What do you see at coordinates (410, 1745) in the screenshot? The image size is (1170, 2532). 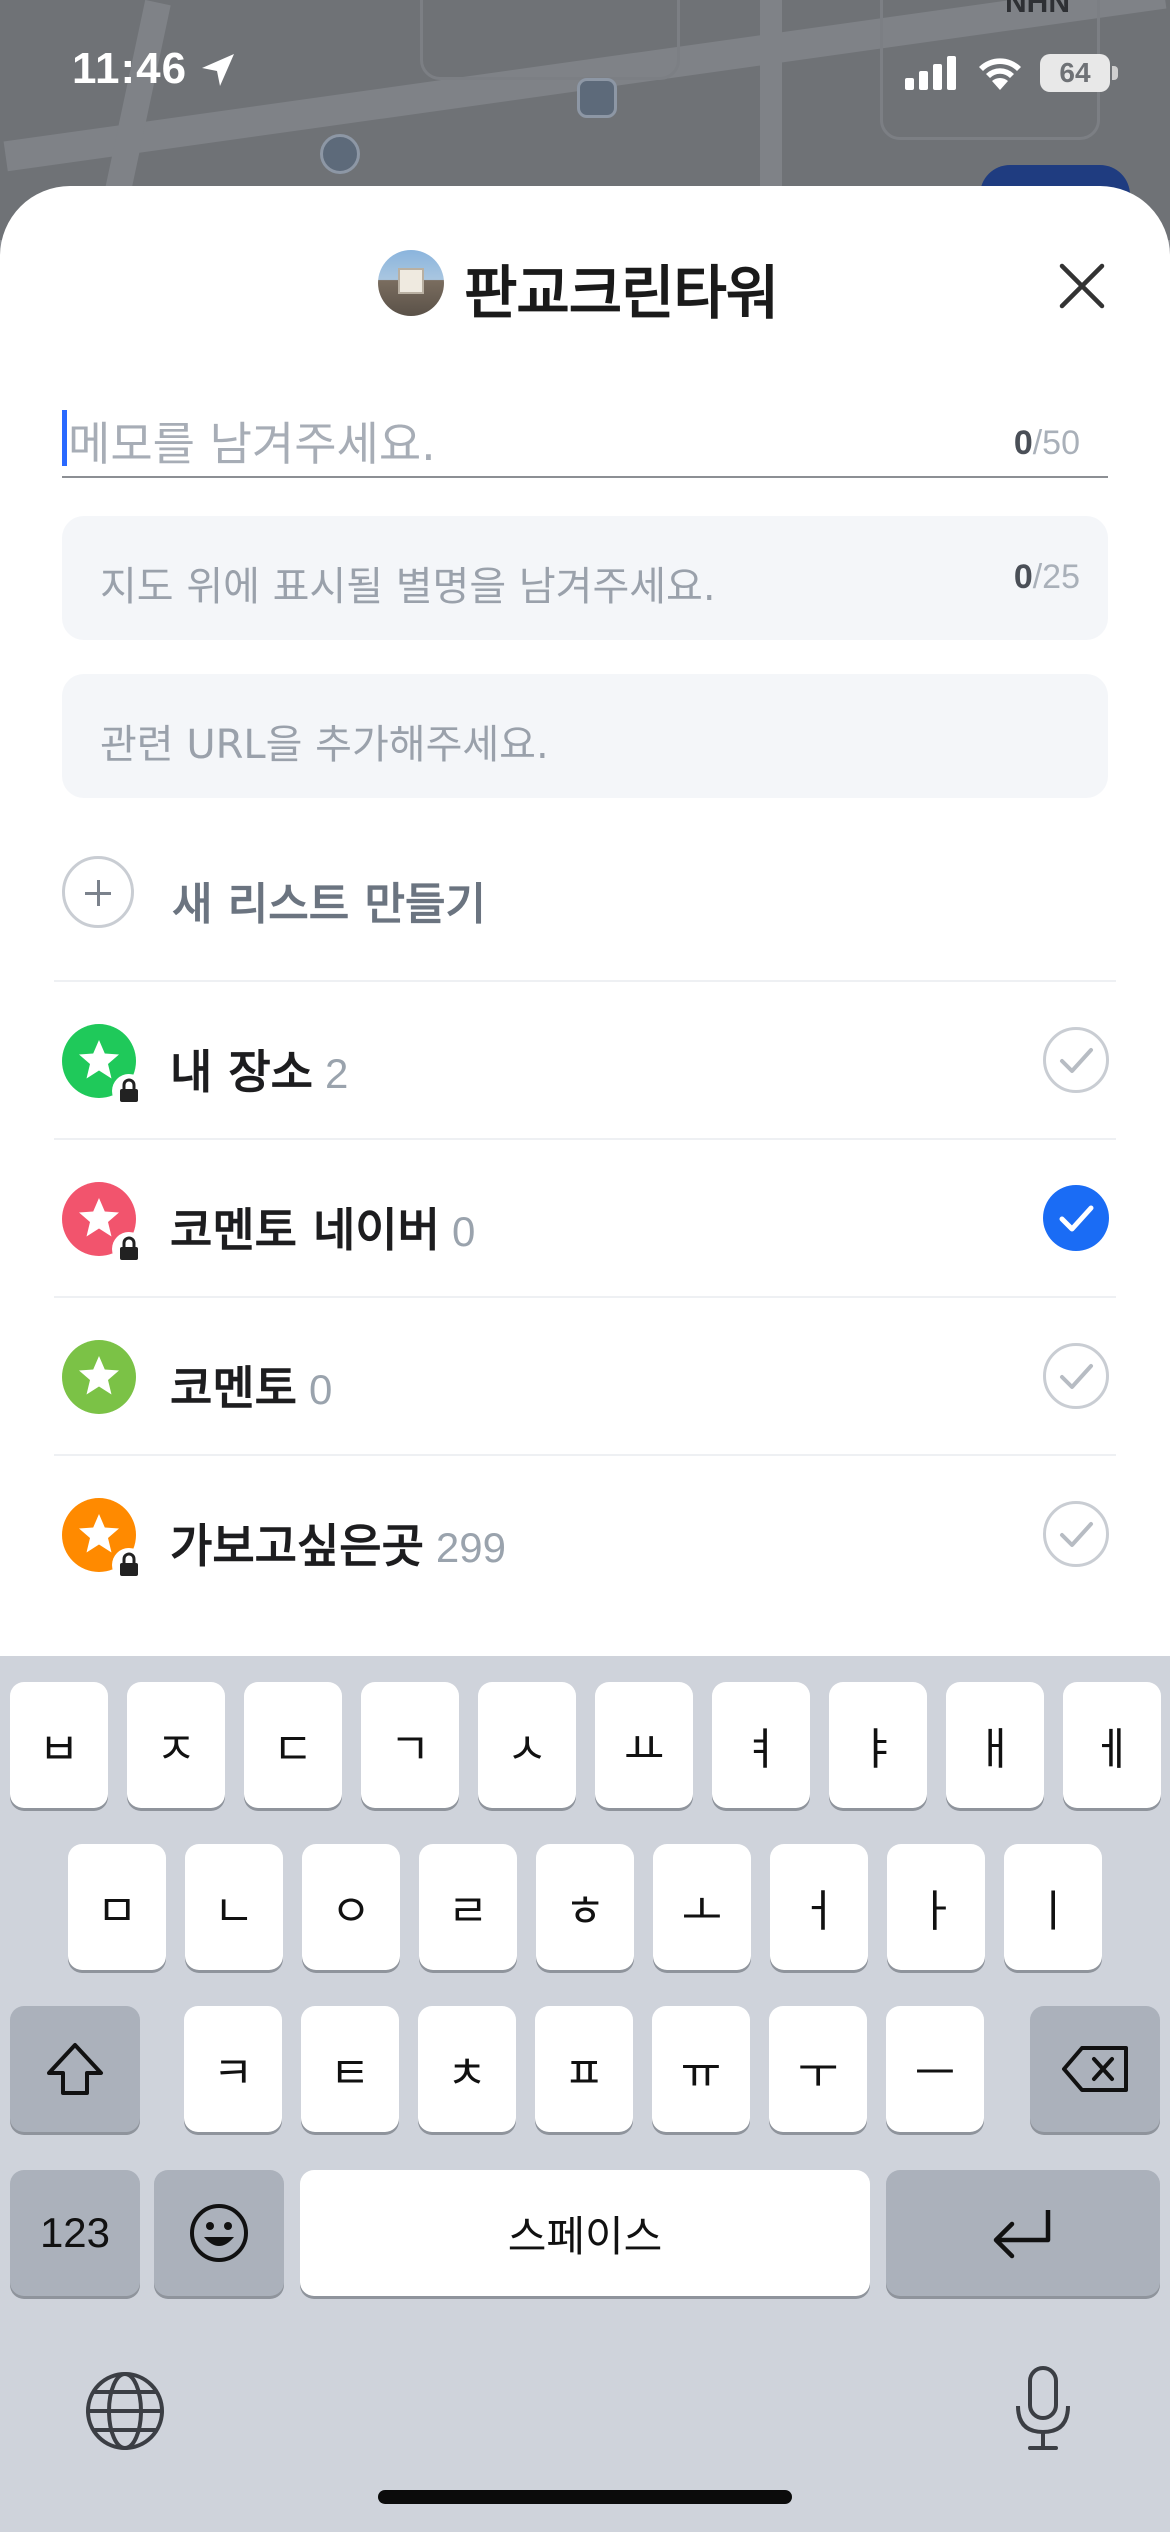 I see `letter-key: ㄱ` at bounding box center [410, 1745].